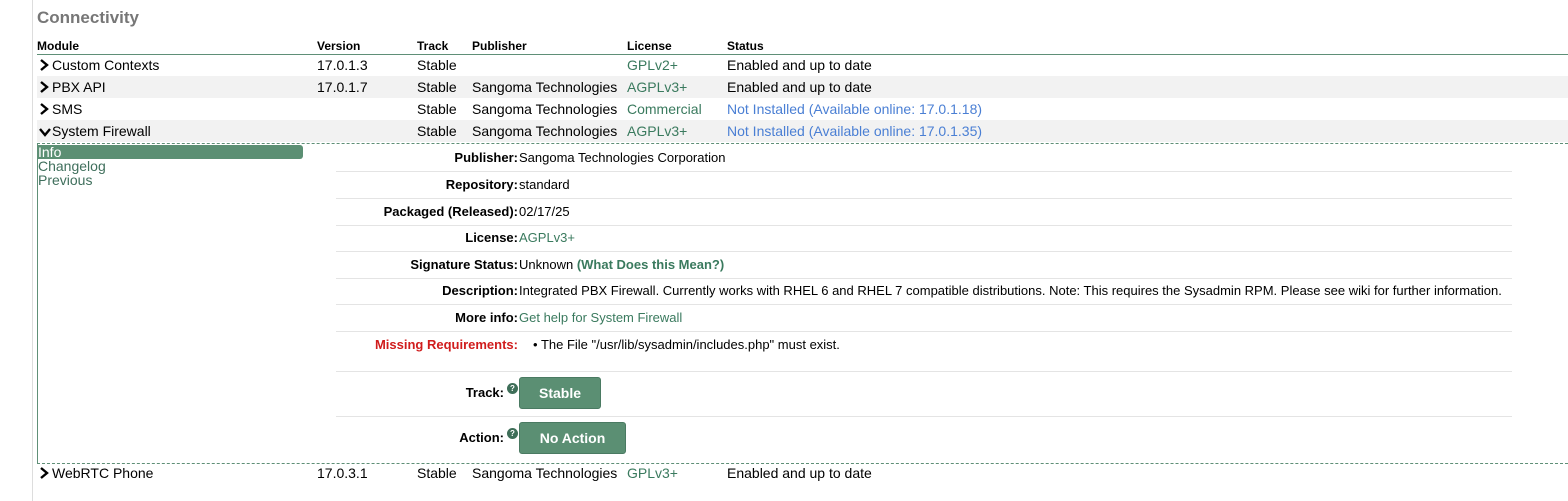 The image size is (1568, 501). Describe the element at coordinates (102, 473) in the screenshot. I see `module-name: WebRTC Phone` at that location.